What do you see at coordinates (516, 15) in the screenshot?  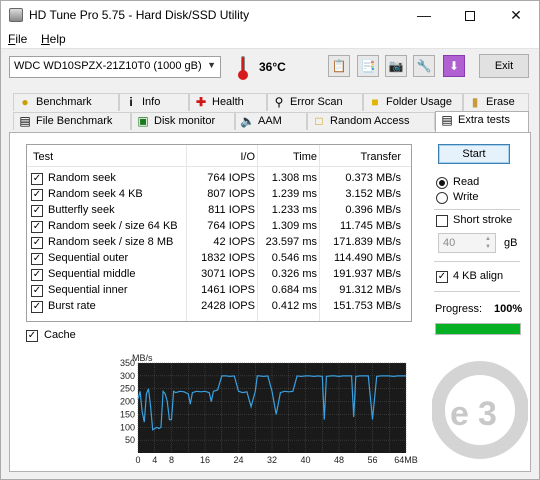 I see `close-button: ✕` at bounding box center [516, 15].